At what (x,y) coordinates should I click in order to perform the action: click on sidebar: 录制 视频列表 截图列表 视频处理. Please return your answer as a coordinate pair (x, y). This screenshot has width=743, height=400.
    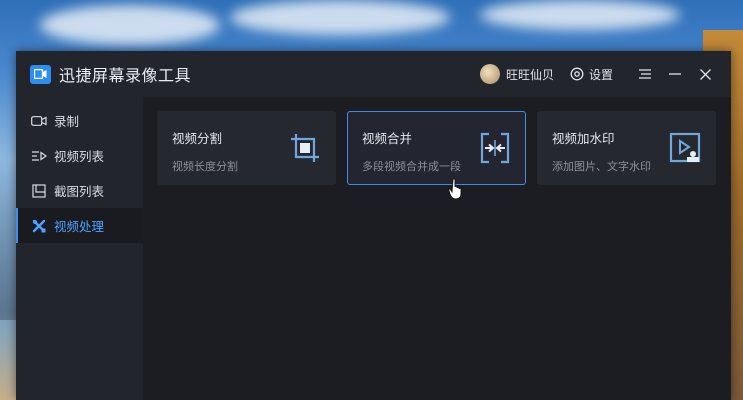
    Looking at the image, I should click on (79, 248).